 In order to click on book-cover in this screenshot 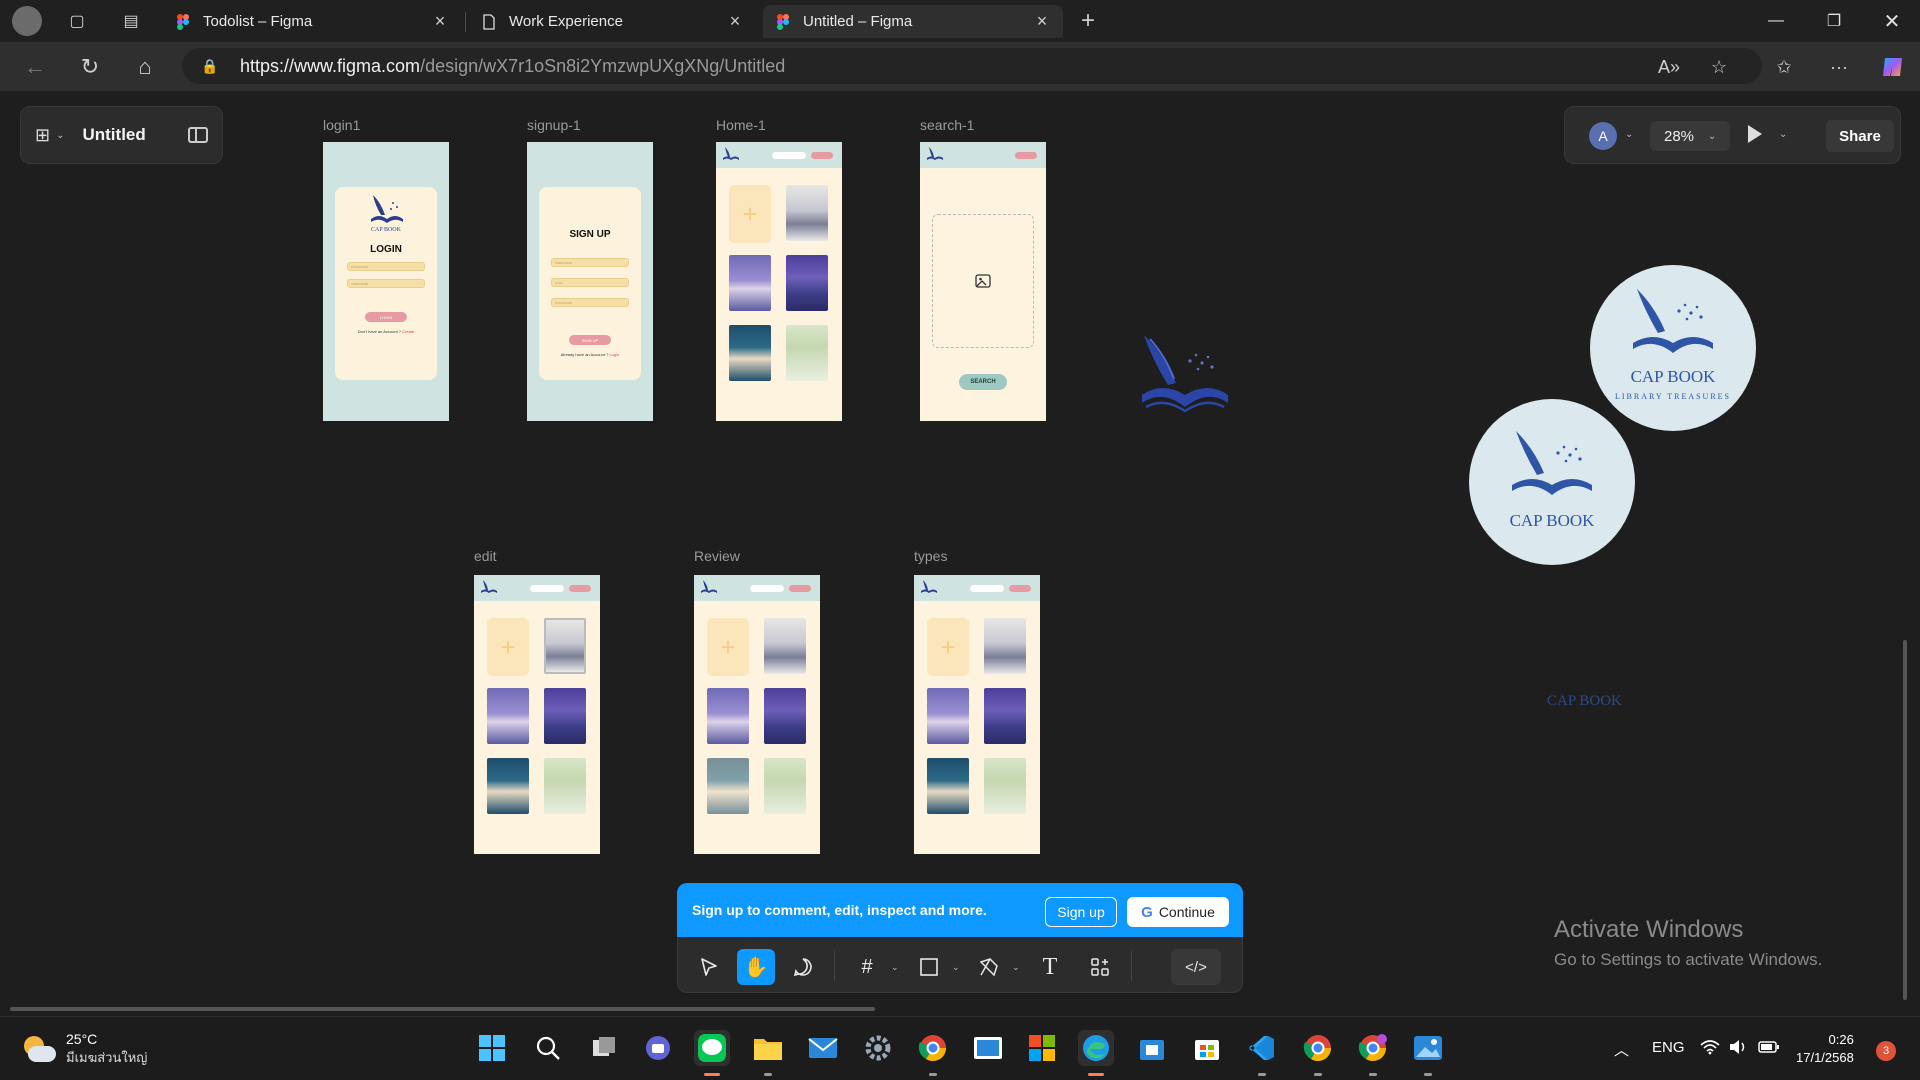, I will do `click(807, 213)`.